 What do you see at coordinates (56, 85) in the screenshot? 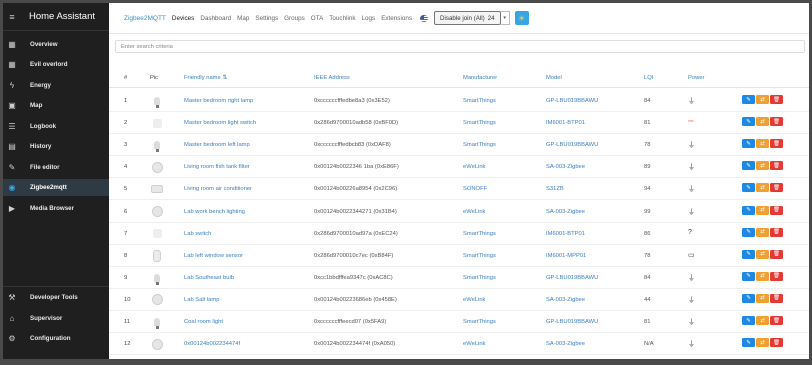
I see `sidebar-item-energy: ϟ Energy` at bounding box center [56, 85].